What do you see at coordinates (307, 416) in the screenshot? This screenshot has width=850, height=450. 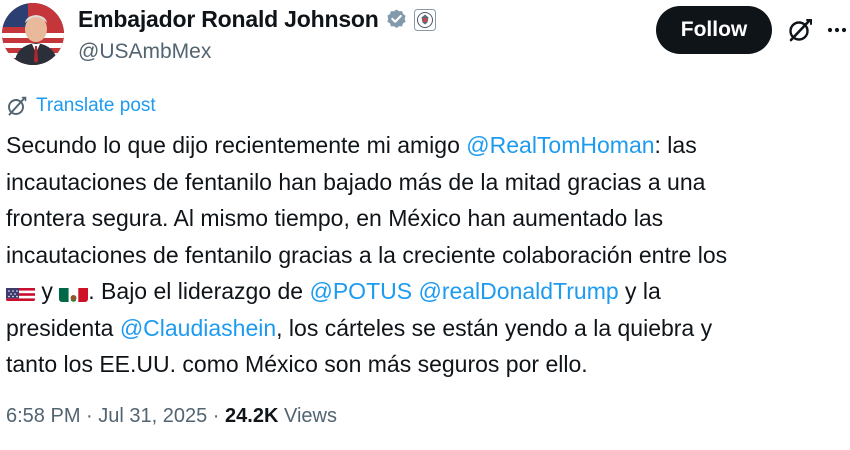 I see `views-label: Views` at bounding box center [307, 416].